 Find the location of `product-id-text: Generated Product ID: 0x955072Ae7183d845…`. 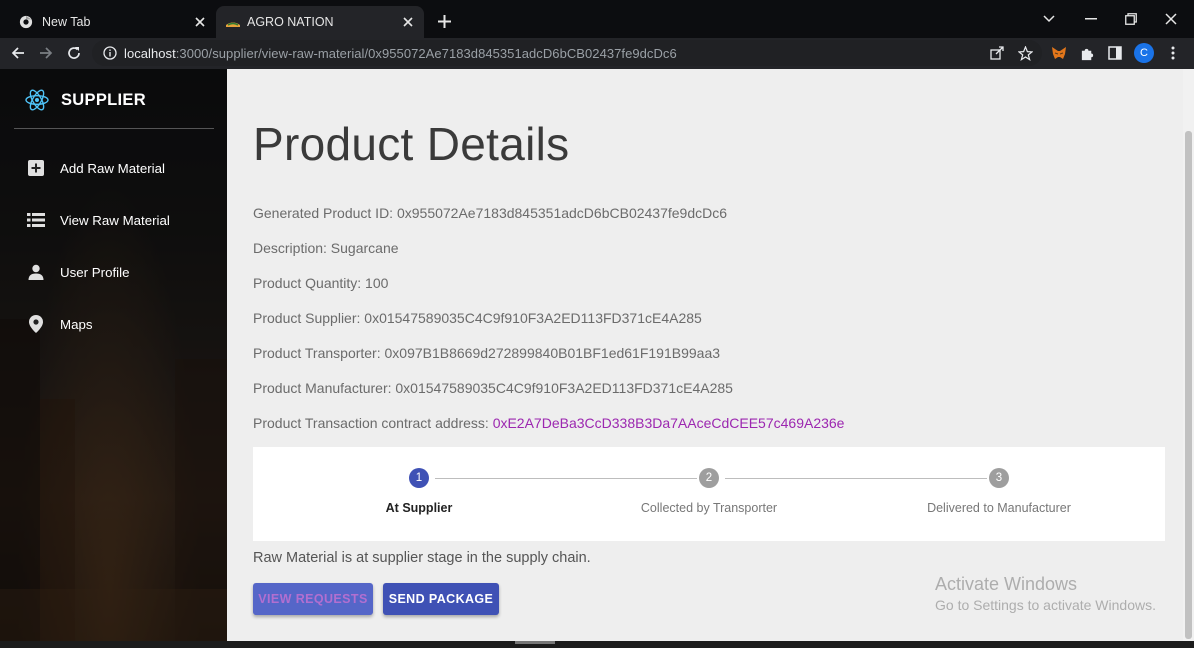

product-id-text: Generated Product ID: 0x955072Ae7183d845… is located at coordinates (490, 213).